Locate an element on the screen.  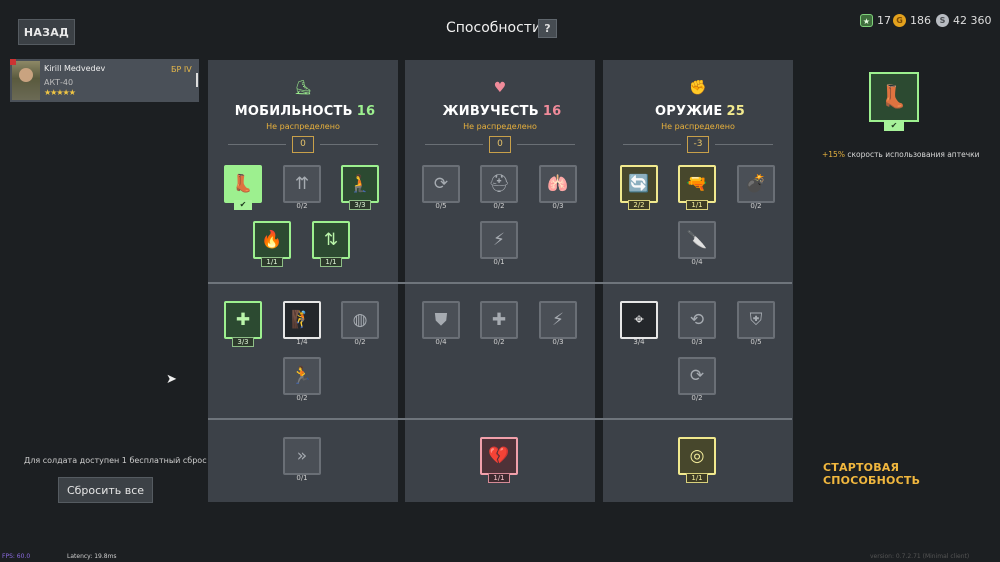
silver-coin-icon: S is located at coordinates (942, 20).